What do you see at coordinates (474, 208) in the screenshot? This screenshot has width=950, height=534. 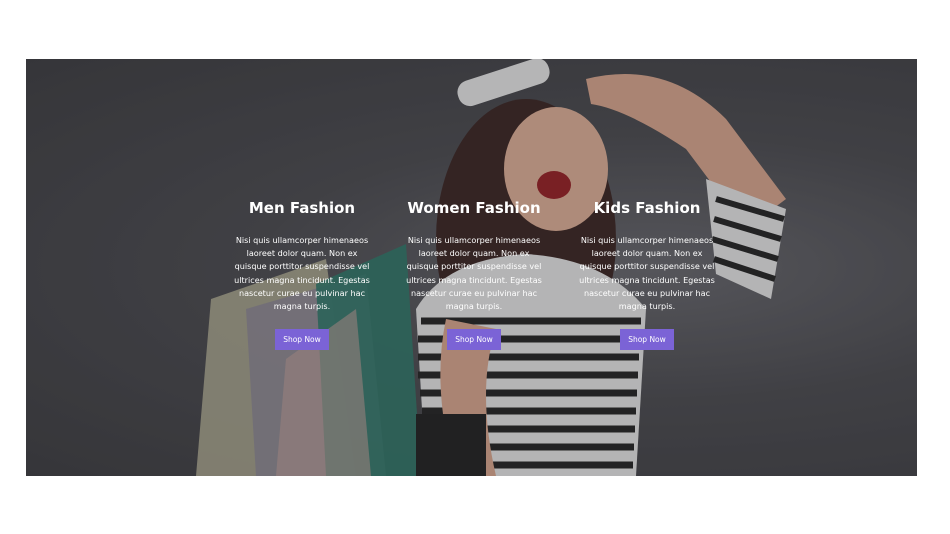 I see `category-title: Women Fashion` at bounding box center [474, 208].